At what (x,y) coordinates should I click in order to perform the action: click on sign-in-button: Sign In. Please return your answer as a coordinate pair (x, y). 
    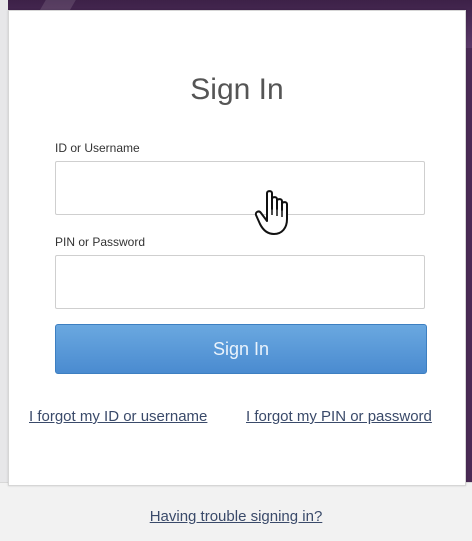
    Looking at the image, I should click on (241, 349).